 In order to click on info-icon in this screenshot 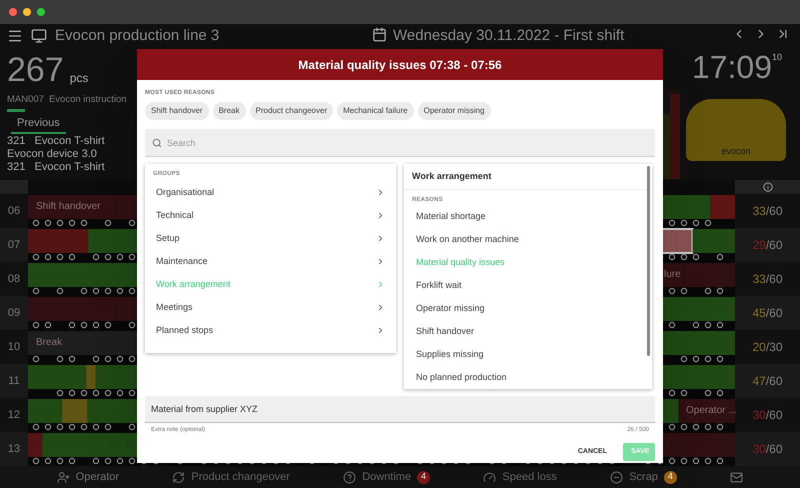, I will do `click(767, 187)`.